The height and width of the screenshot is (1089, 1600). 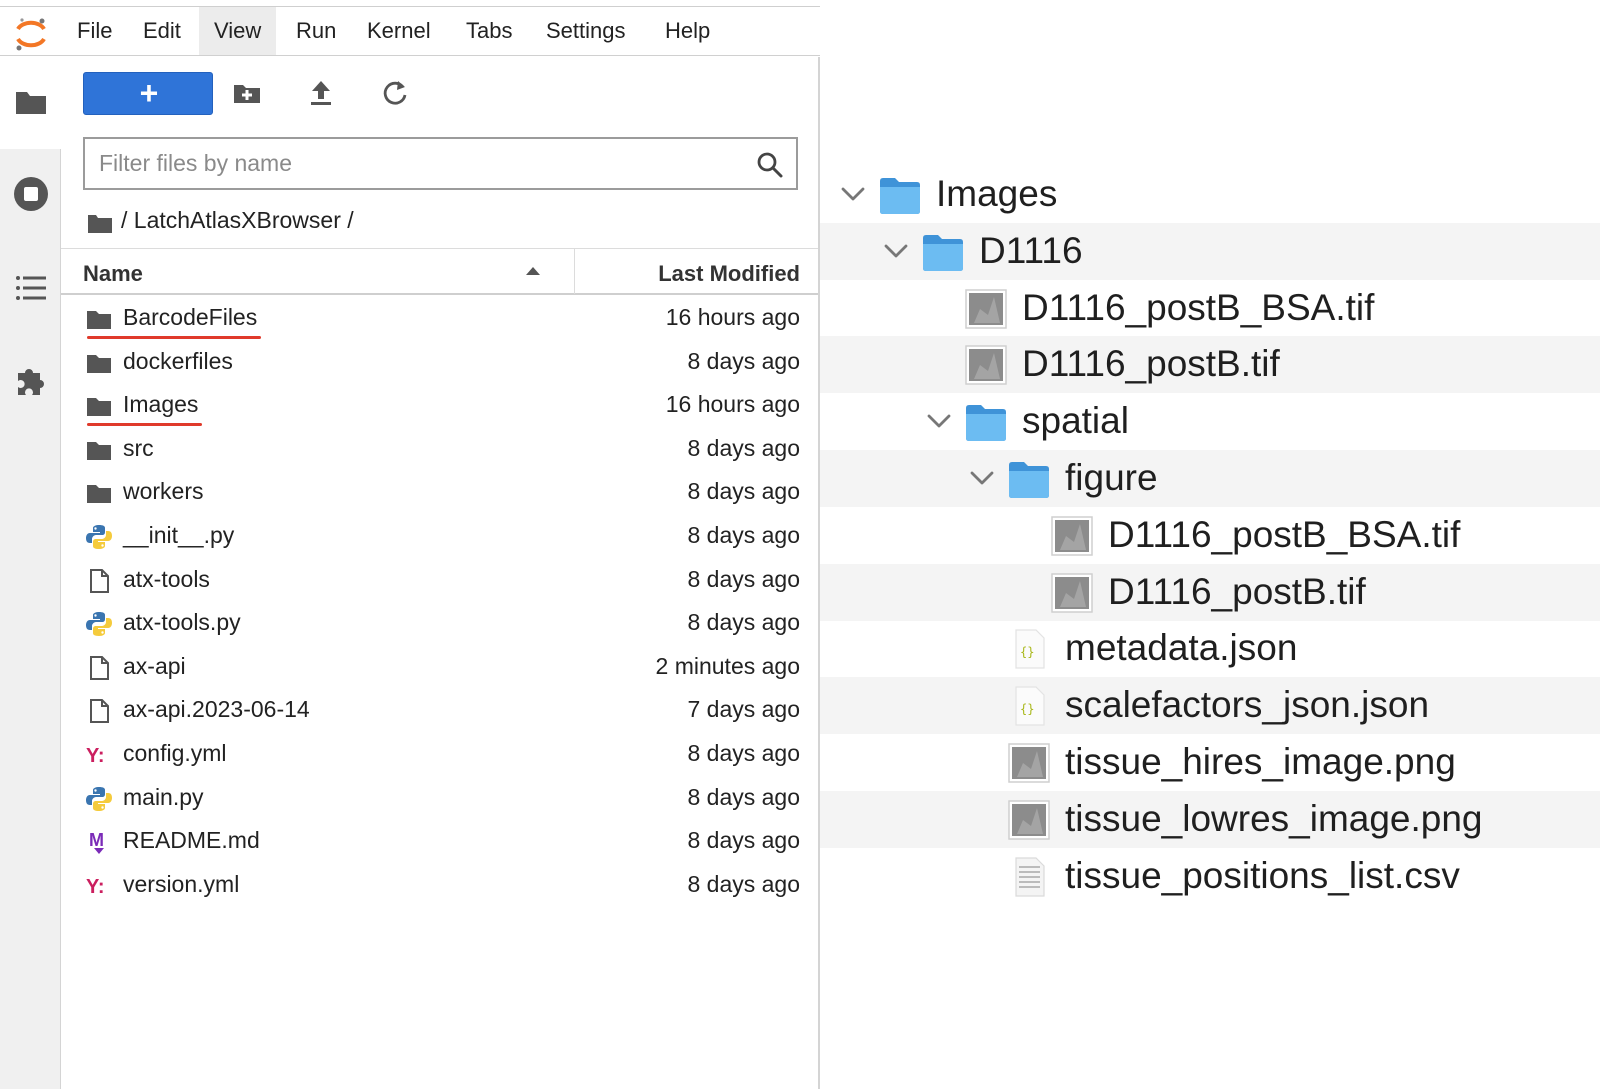 What do you see at coordinates (395, 93) in the screenshot?
I see `refresh-icon` at bounding box center [395, 93].